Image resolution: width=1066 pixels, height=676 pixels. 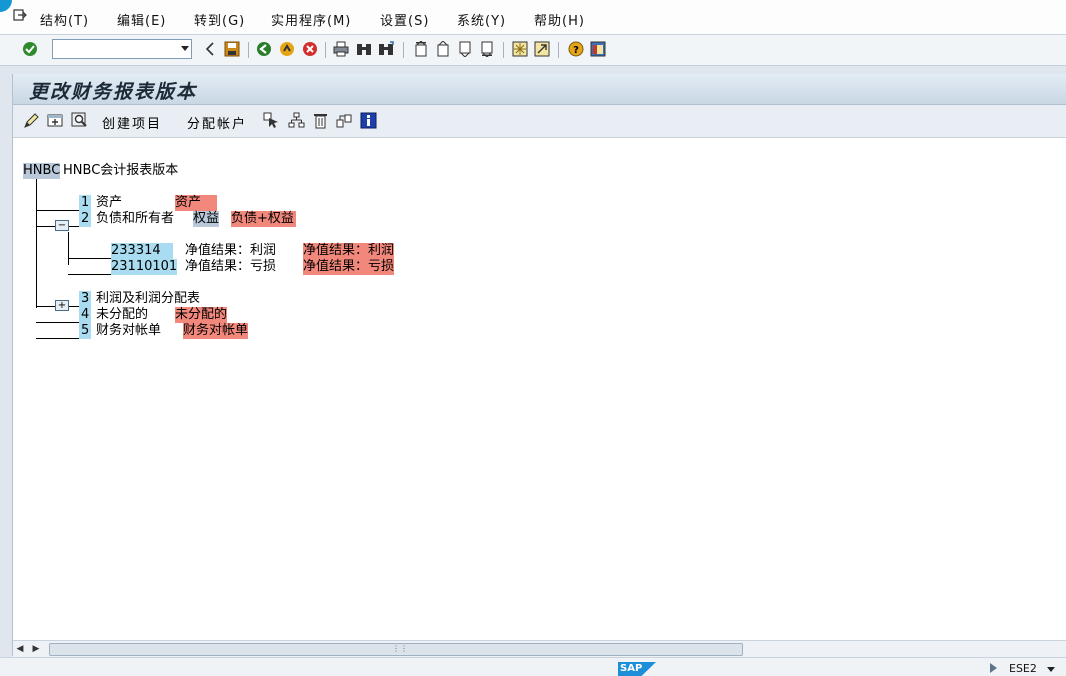 What do you see at coordinates (386, 49) in the screenshot?
I see `find-next-icon` at bounding box center [386, 49].